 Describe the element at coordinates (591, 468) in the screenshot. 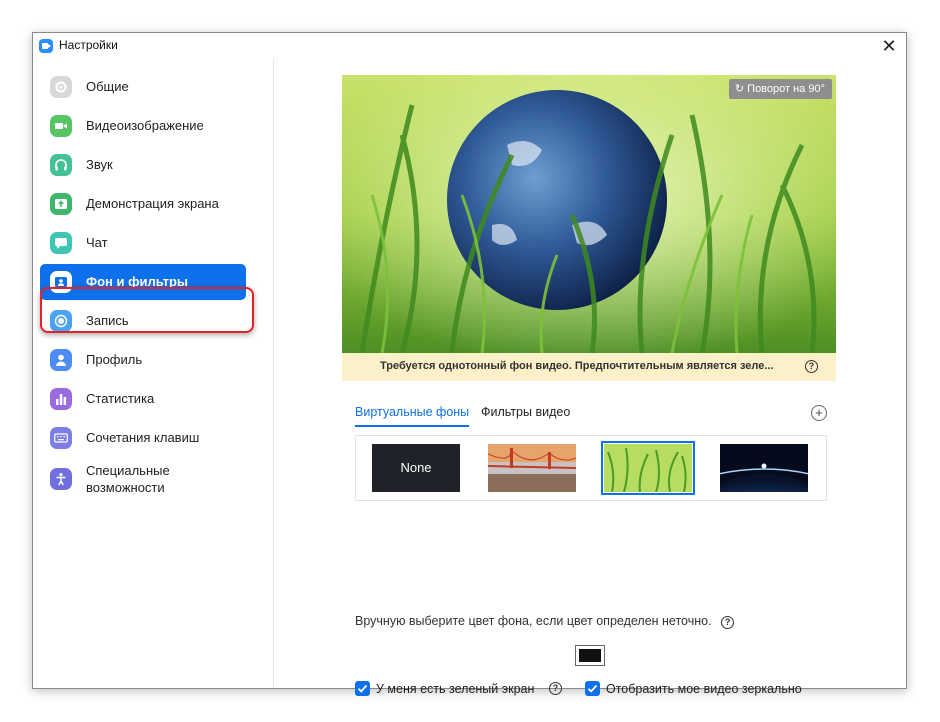

I see `virtual-background-gallery: None` at that location.